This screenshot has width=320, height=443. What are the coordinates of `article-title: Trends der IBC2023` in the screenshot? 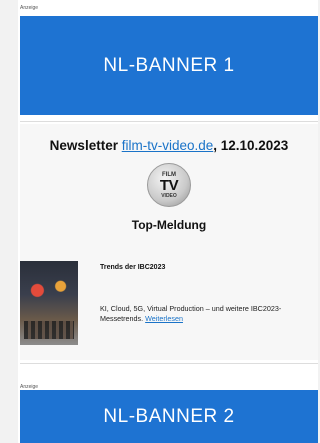 It's located at (132, 267).